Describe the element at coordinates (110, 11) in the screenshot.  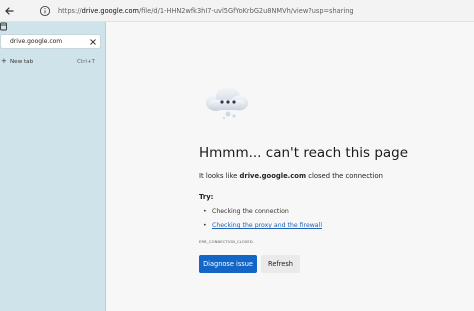
I see `url-domain: drive.google.com` at that location.